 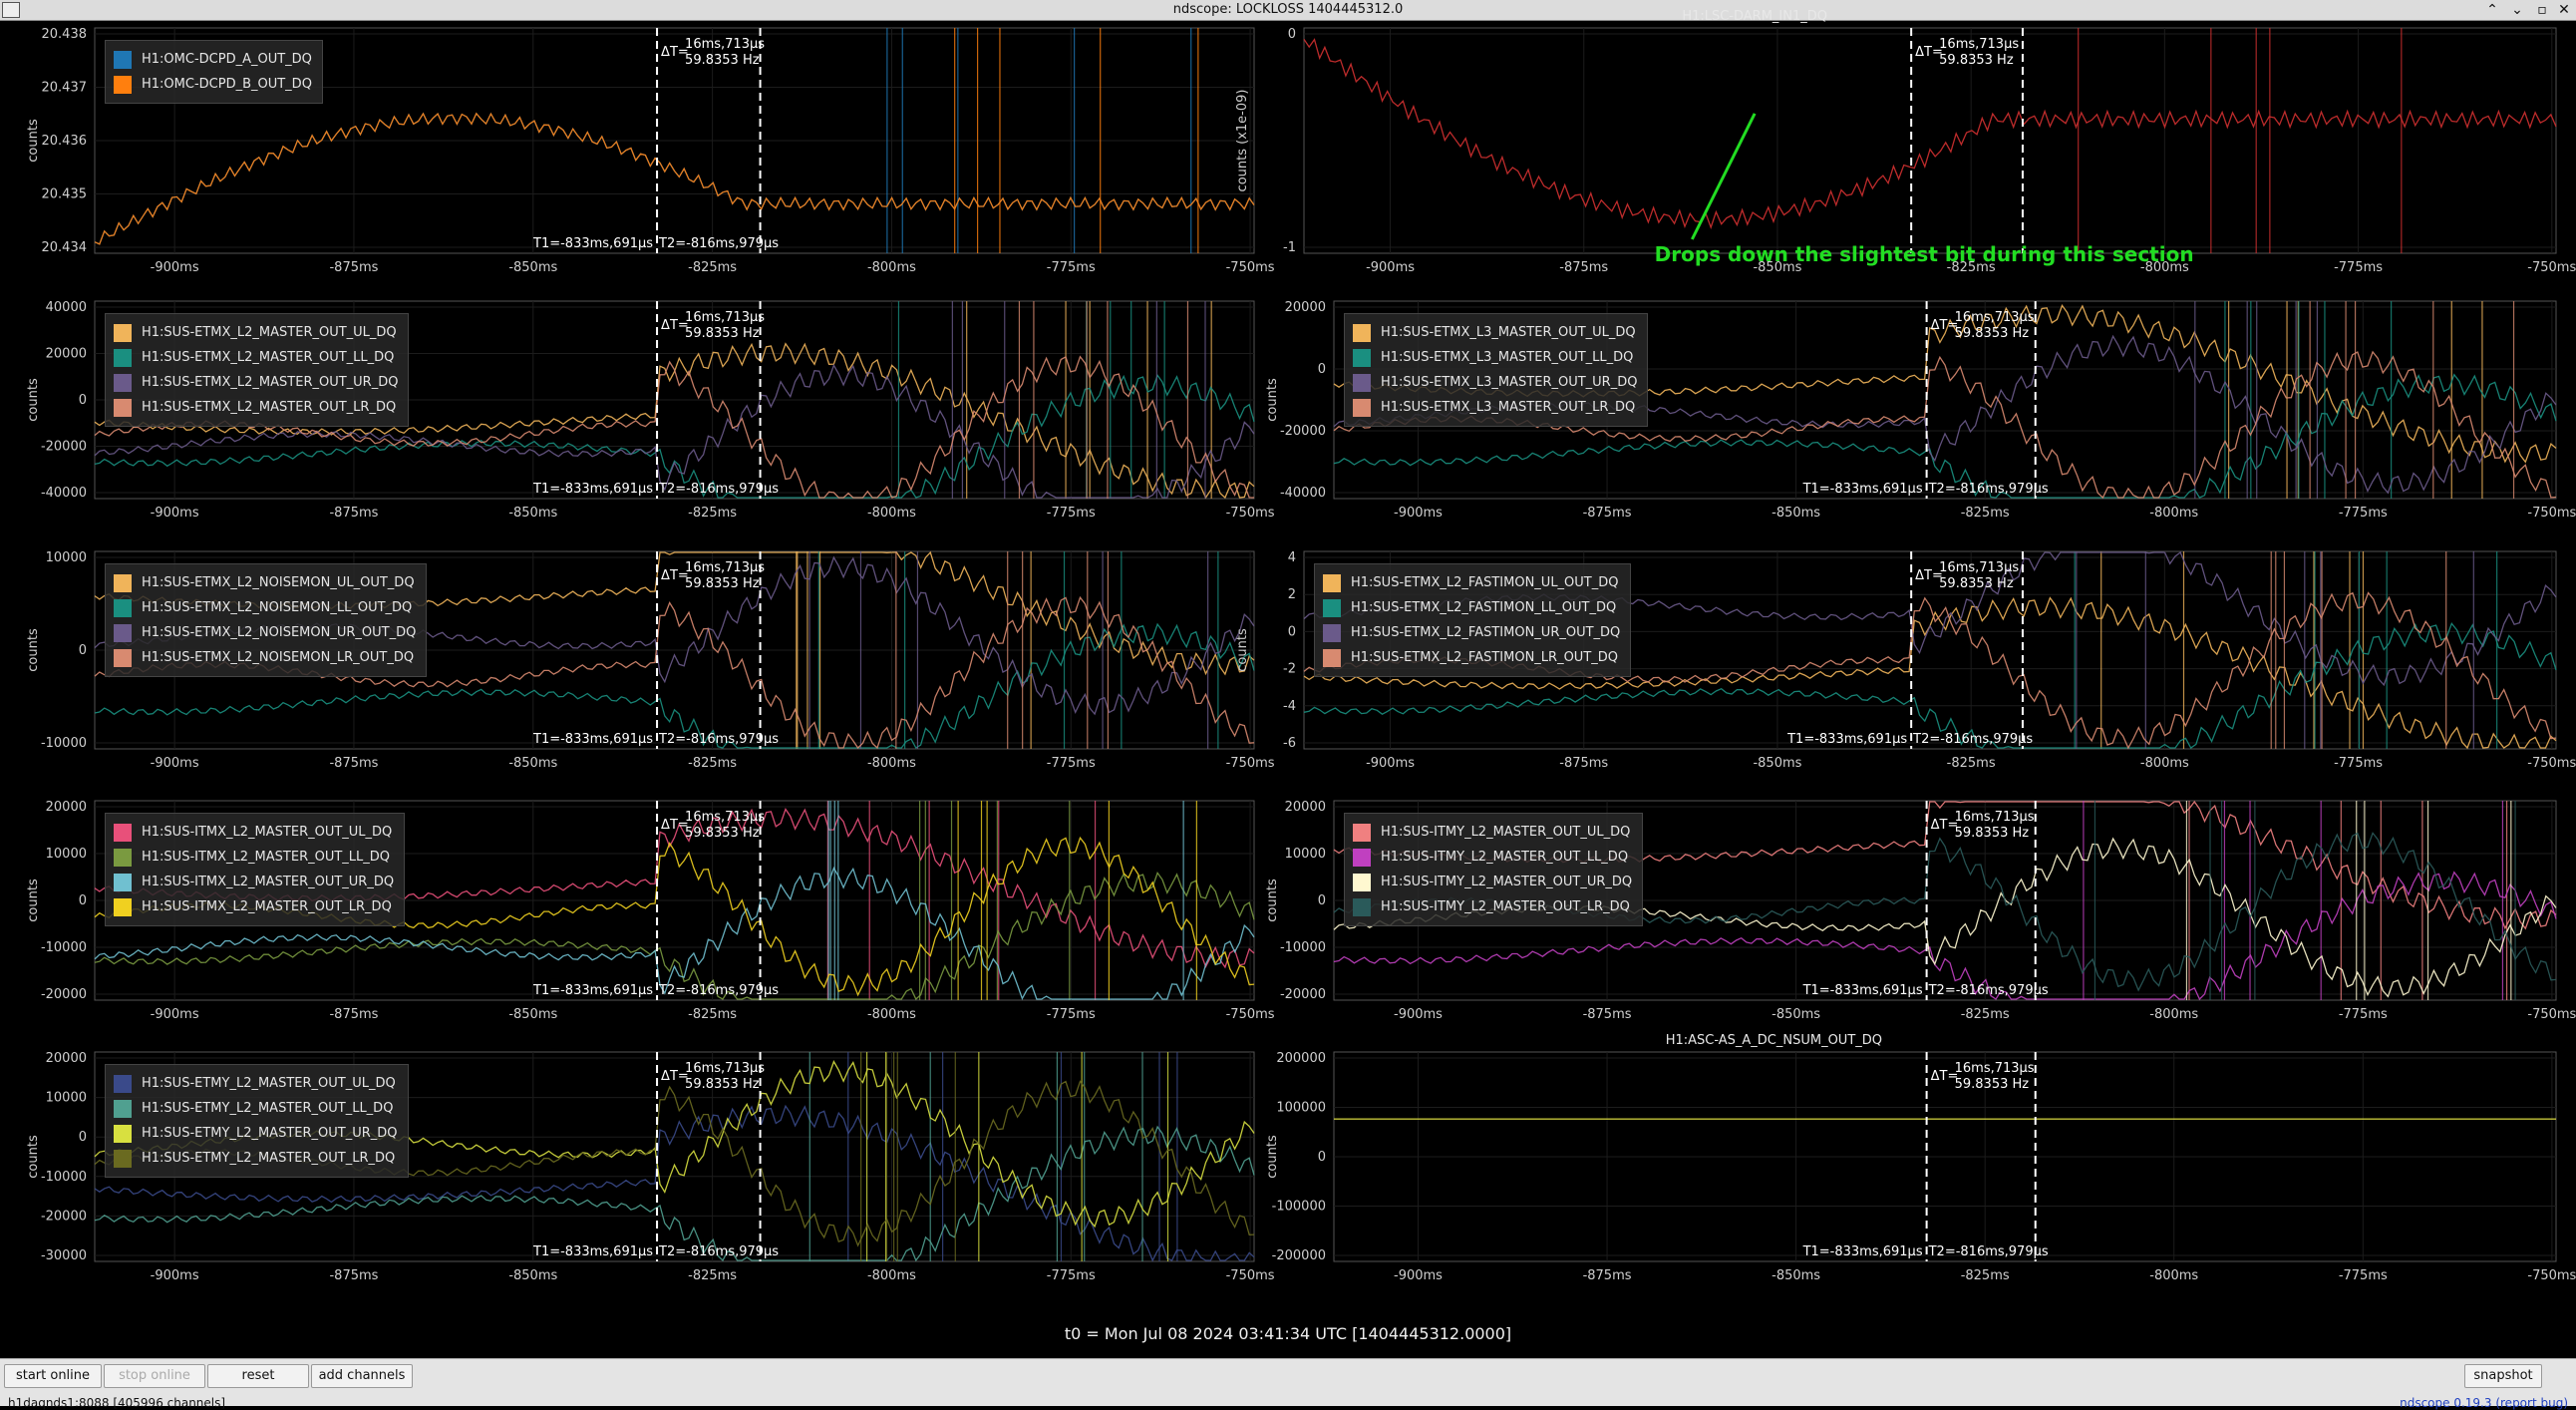 I want to click on start-online-button: start online, so click(x=53, y=1376).